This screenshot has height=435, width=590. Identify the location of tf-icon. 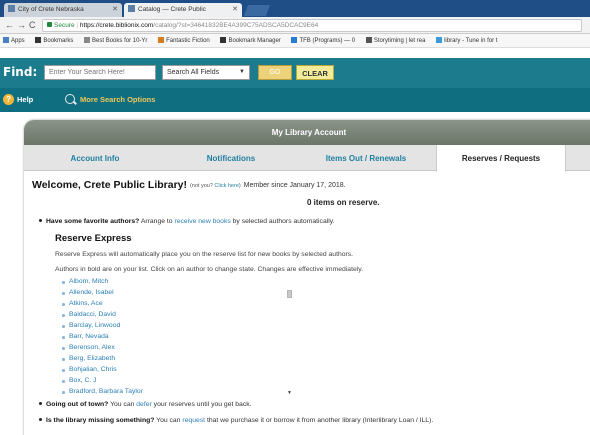
(294, 40).